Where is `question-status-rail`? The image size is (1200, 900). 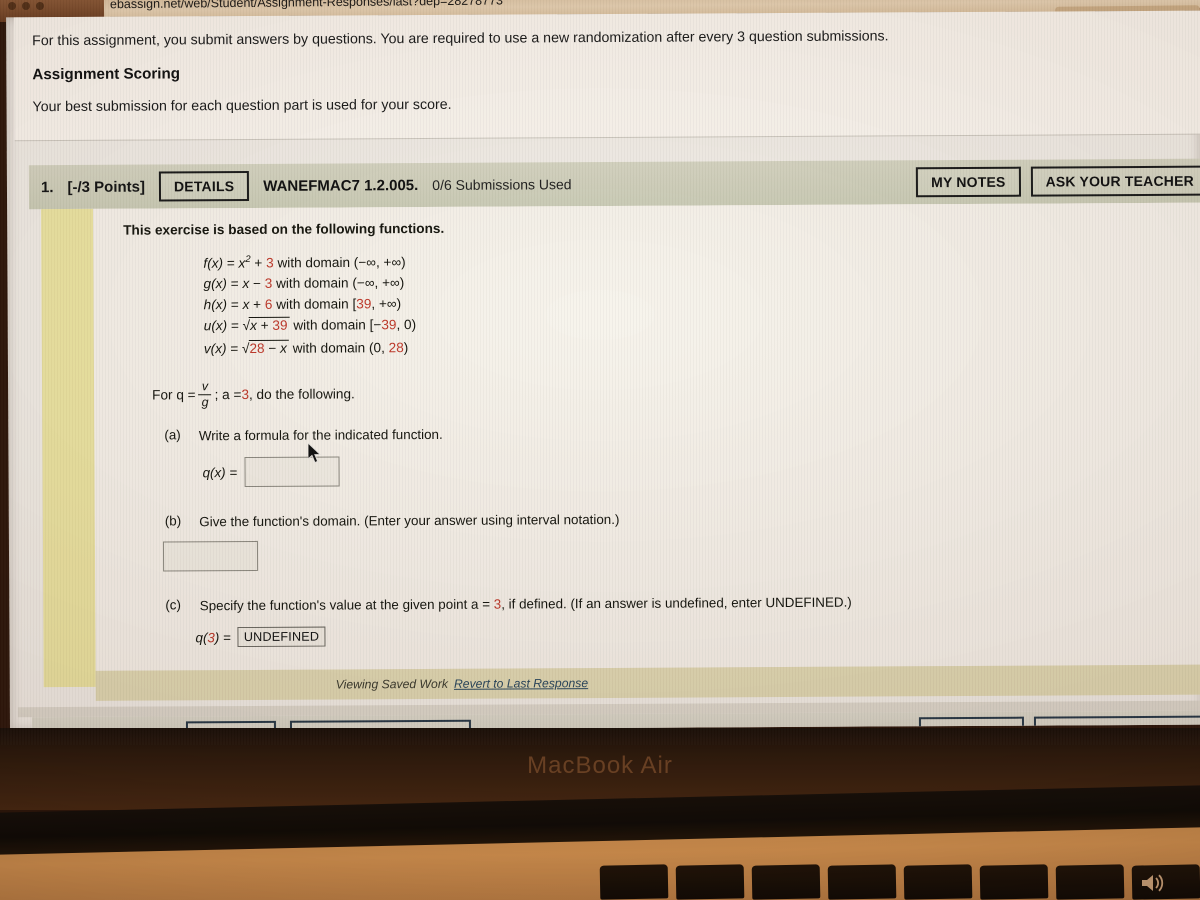 question-status-rail is located at coordinates (68, 448).